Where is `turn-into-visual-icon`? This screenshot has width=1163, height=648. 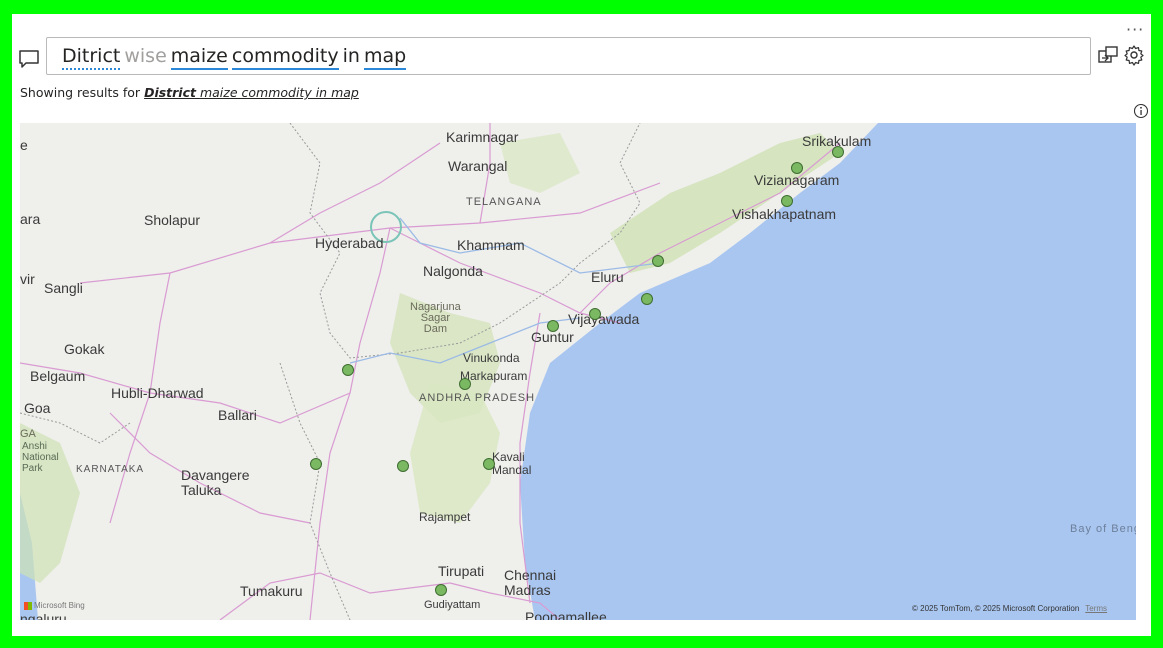
turn-into-visual-icon is located at coordinates (1108, 55).